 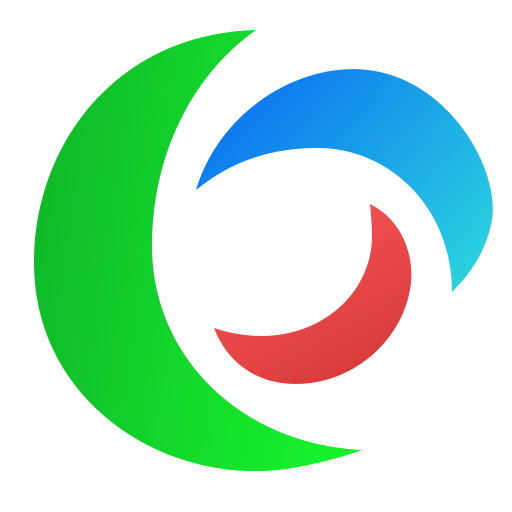 I want to click on red-crescent, so click(x=313, y=294).